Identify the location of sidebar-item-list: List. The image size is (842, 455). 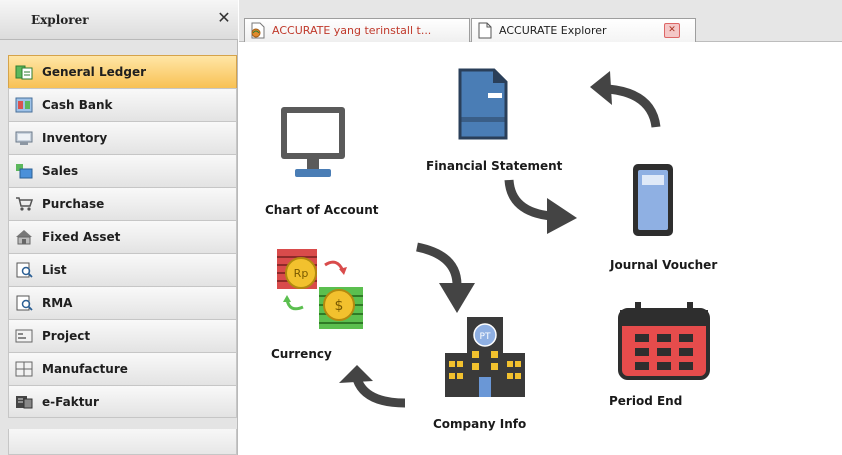
(122, 269).